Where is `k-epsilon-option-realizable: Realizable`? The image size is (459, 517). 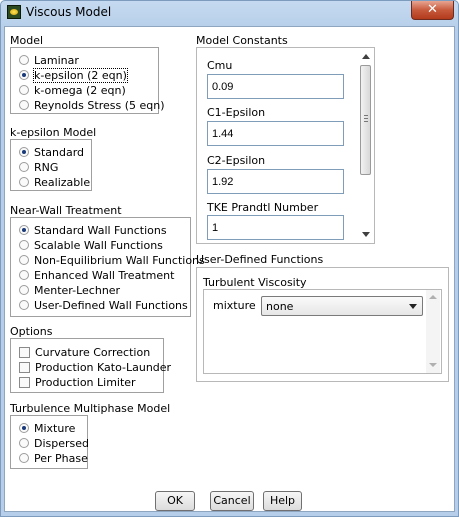
k-epsilon-option-realizable: Realizable is located at coordinates (54, 182).